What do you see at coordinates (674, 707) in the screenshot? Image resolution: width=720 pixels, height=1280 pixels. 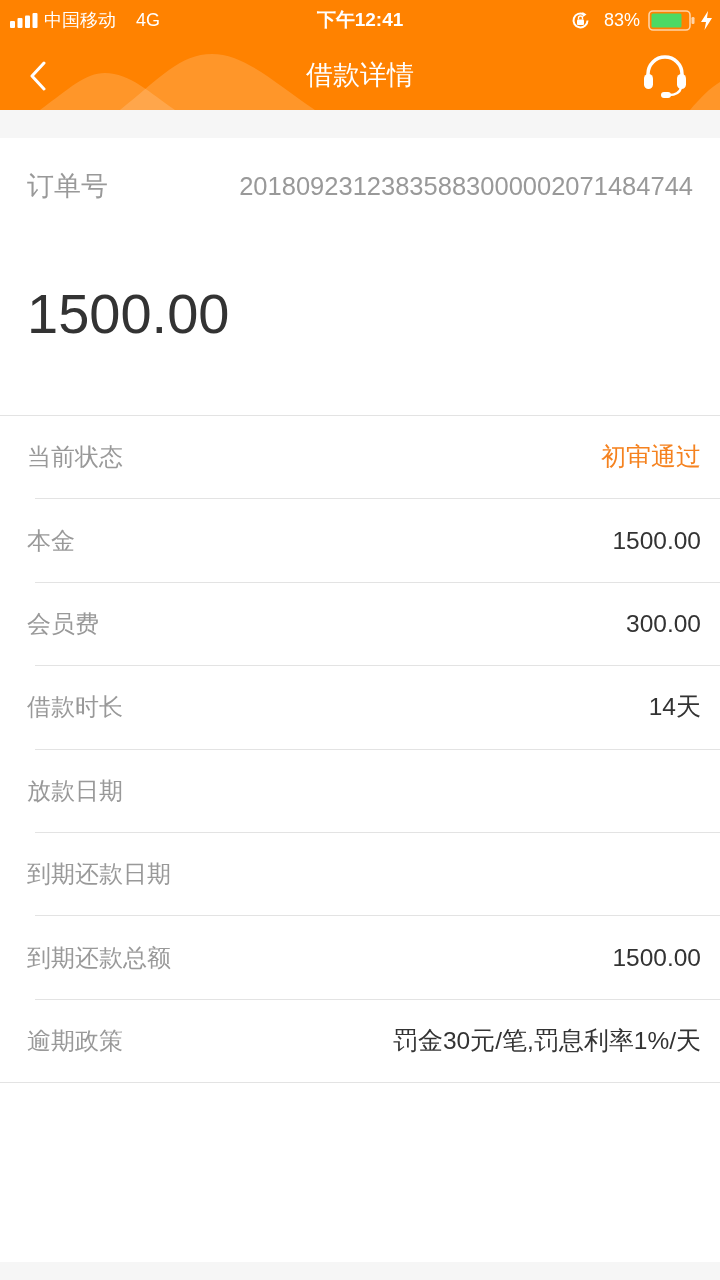 I see `detail-value: 14天` at bounding box center [674, 707].